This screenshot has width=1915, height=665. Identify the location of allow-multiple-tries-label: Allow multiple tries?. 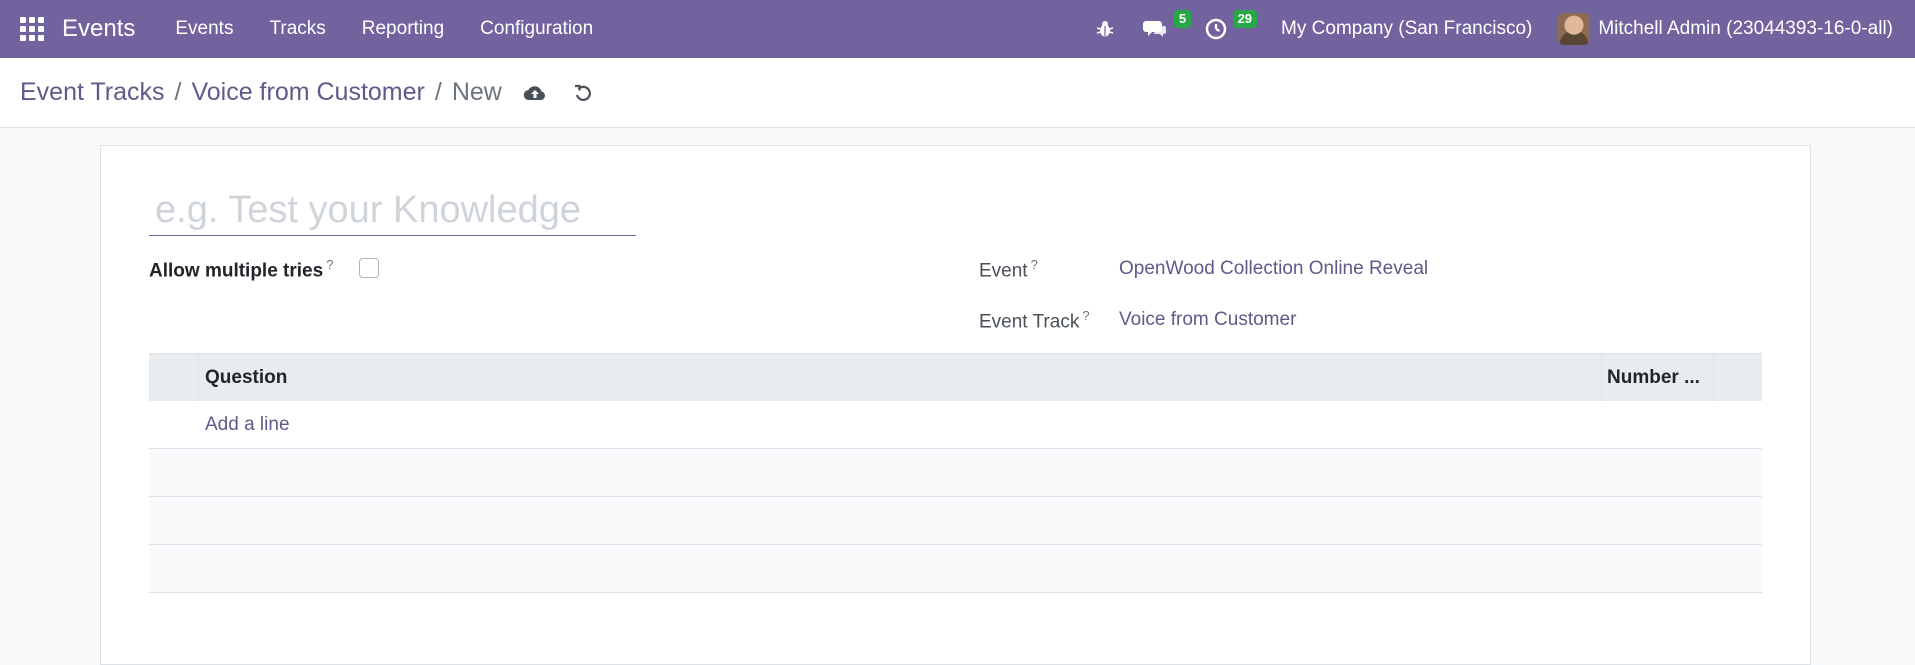
(241, 269).